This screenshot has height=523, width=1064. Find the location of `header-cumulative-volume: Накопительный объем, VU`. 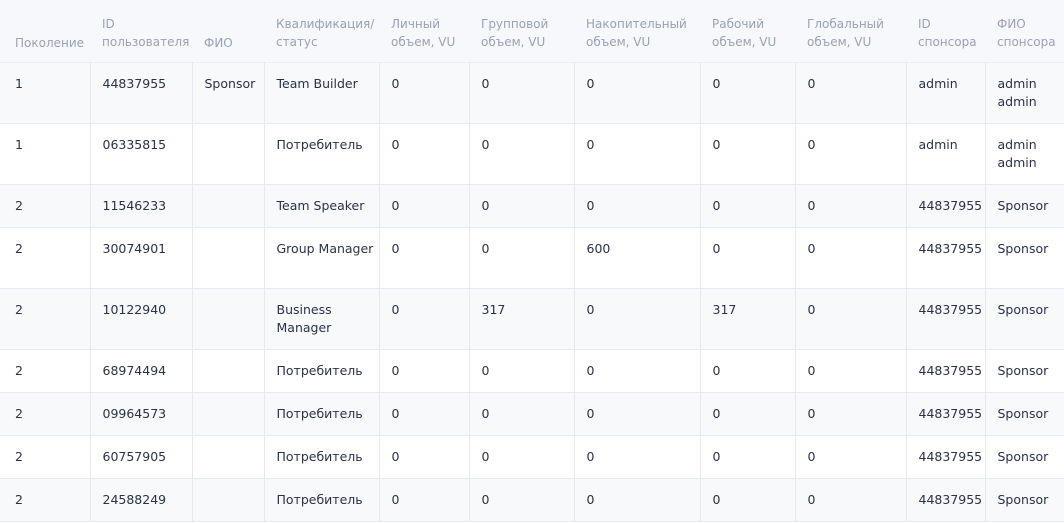

header-cumulative-volume: Накопительный объем, VU is located at coordinates (636, 33).